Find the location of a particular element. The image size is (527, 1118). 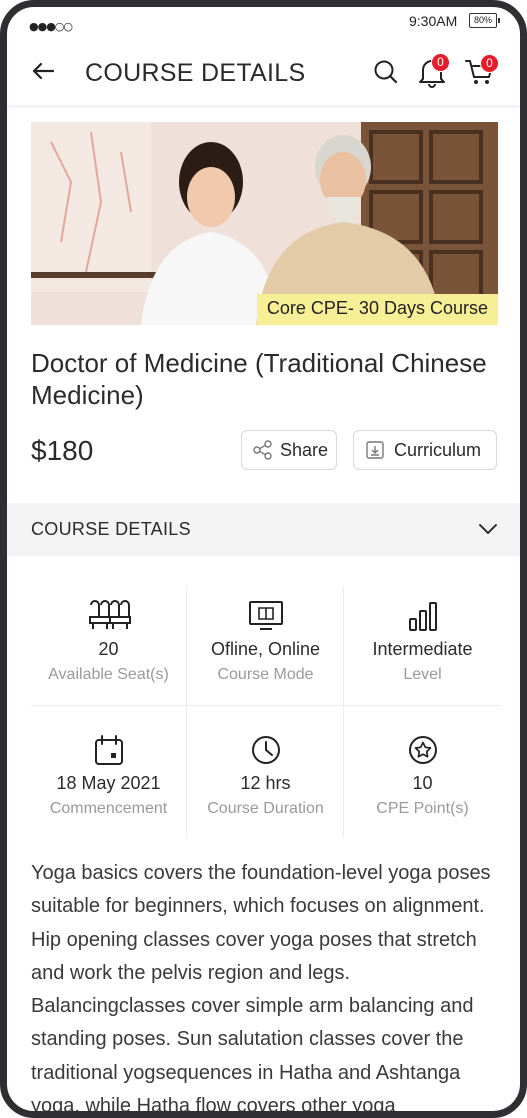

course-details-accordion: COURSE DETAILS is located at coordinates (263, 529).